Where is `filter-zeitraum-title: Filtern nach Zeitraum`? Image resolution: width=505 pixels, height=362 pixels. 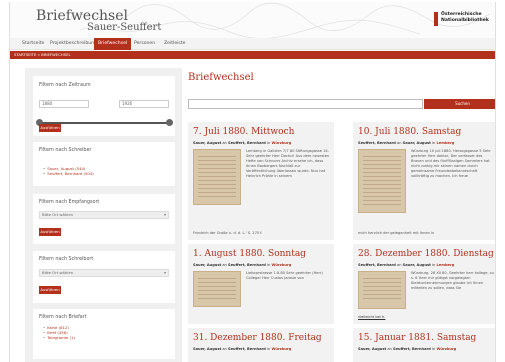
filter-zeitraum-title: Filtern nach Zeitraum is located at coordinates (65, 85).